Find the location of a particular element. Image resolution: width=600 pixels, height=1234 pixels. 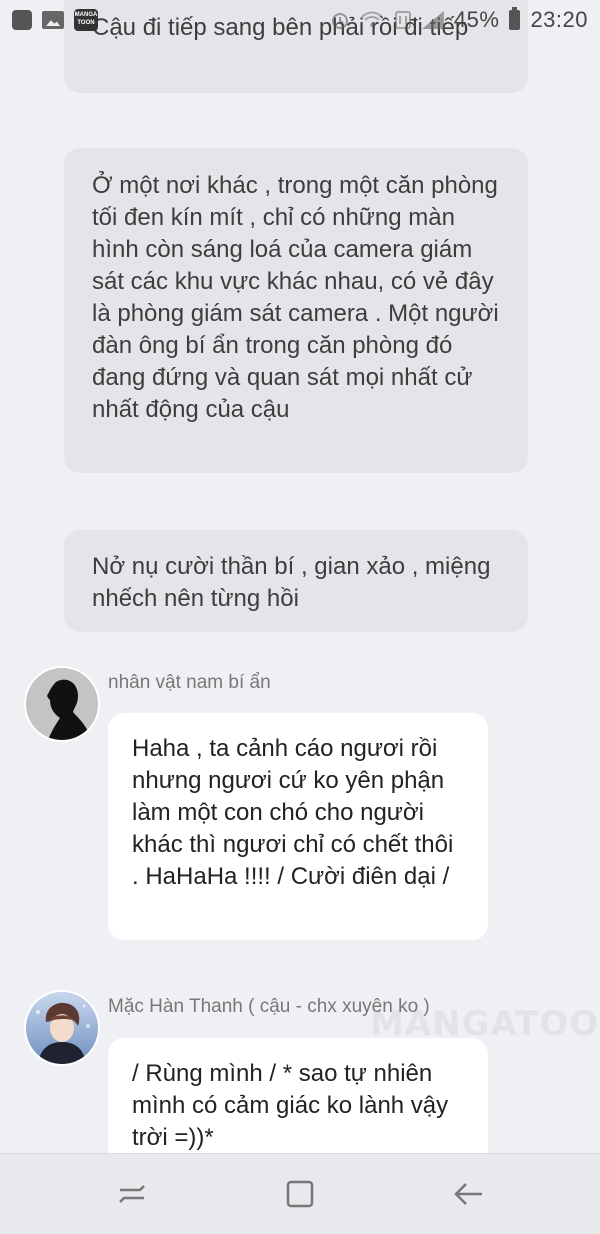

avatar-mac-han-thanh is located at coordinates (62, 1028).